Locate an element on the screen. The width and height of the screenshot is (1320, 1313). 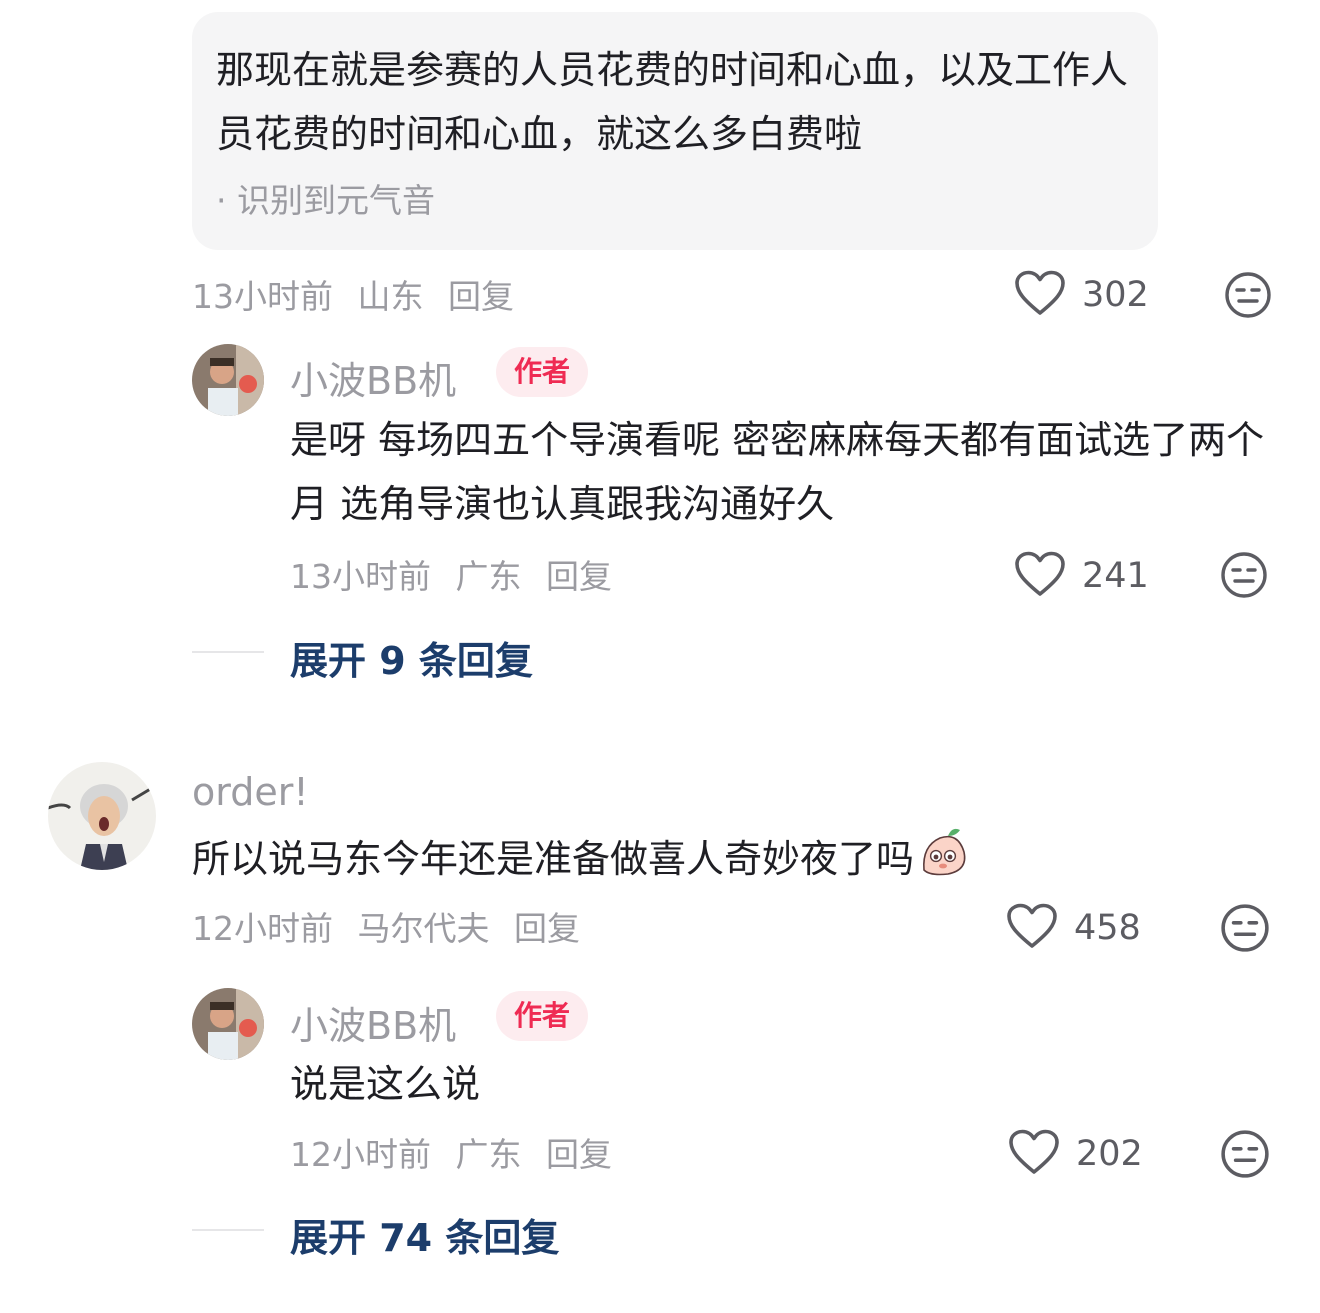
comment-text: 所以说马东今年还是准备做喜人奇妙夜了吗 is located at coordinates (581, 861).